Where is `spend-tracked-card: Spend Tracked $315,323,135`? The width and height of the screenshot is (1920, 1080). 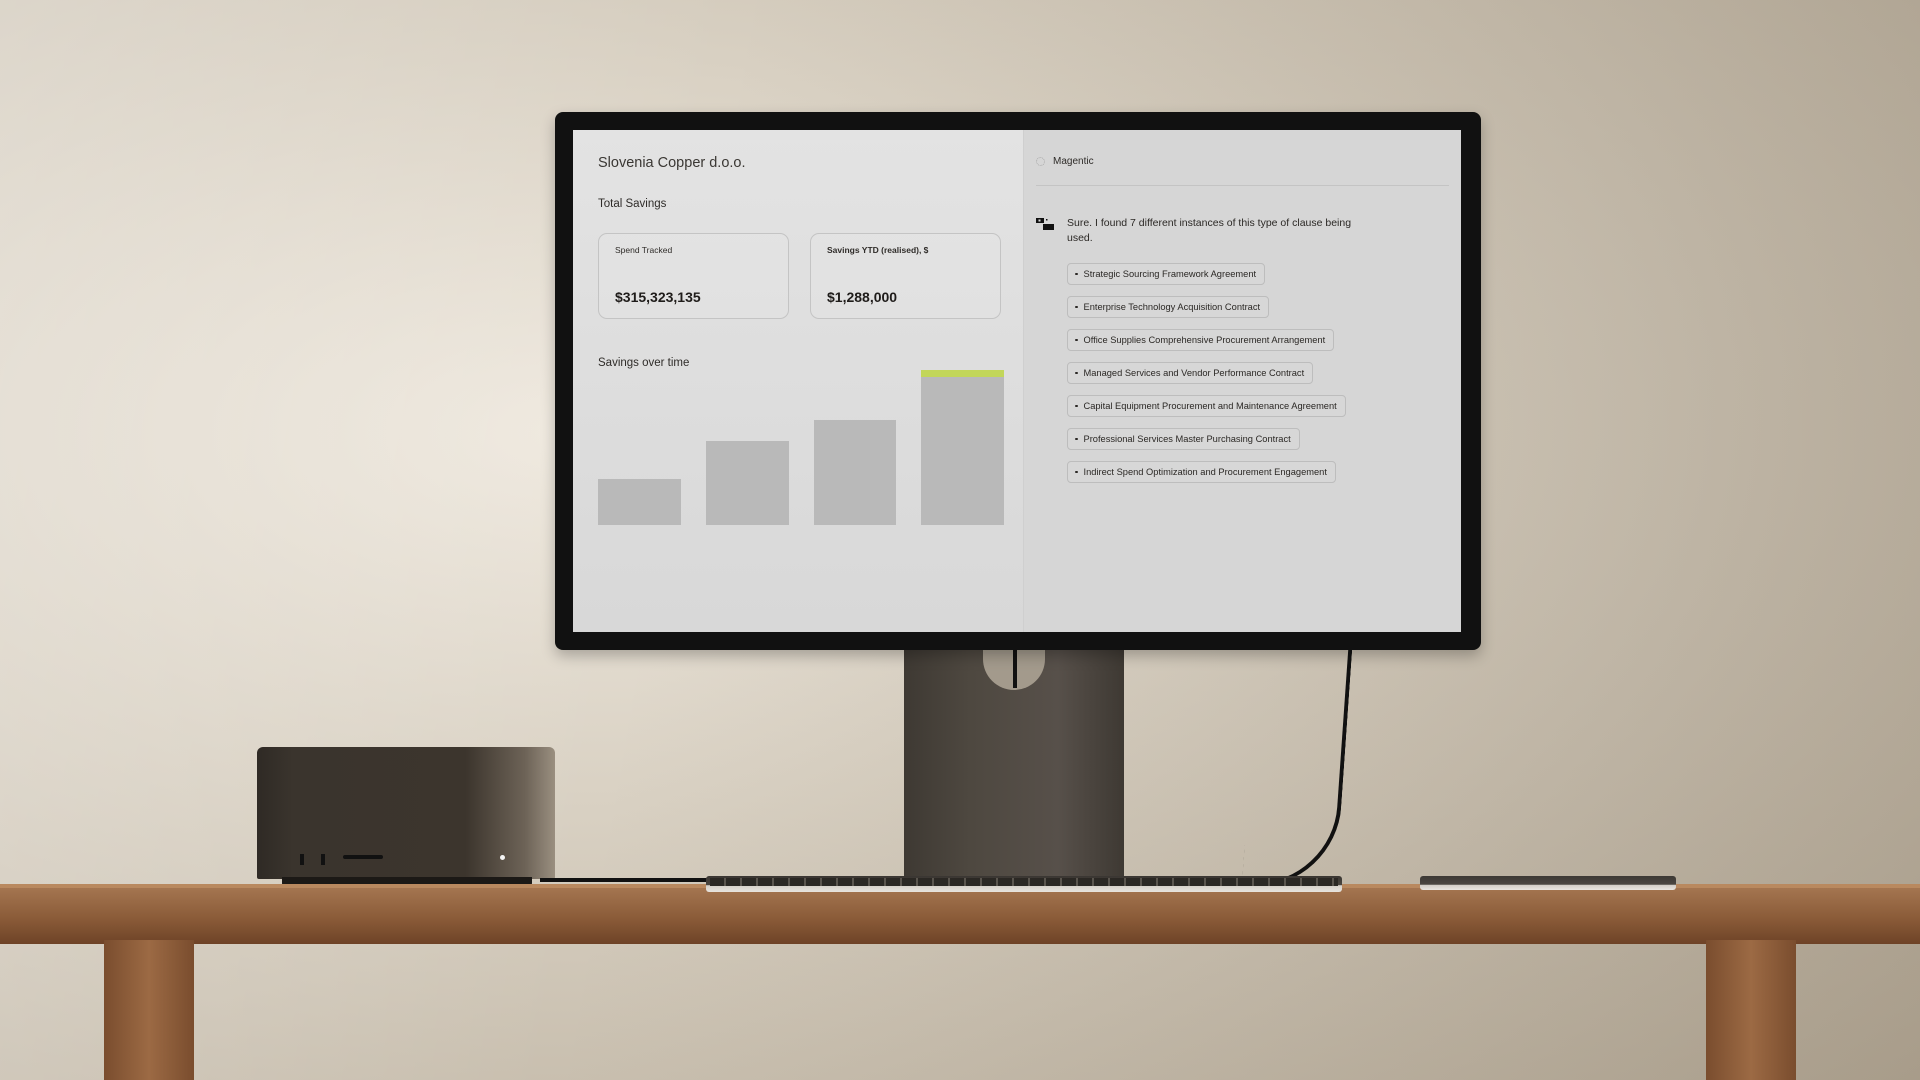 spend-tracked-card: Spend Tracked $315,323,135 is located at coordinates (693, 276).